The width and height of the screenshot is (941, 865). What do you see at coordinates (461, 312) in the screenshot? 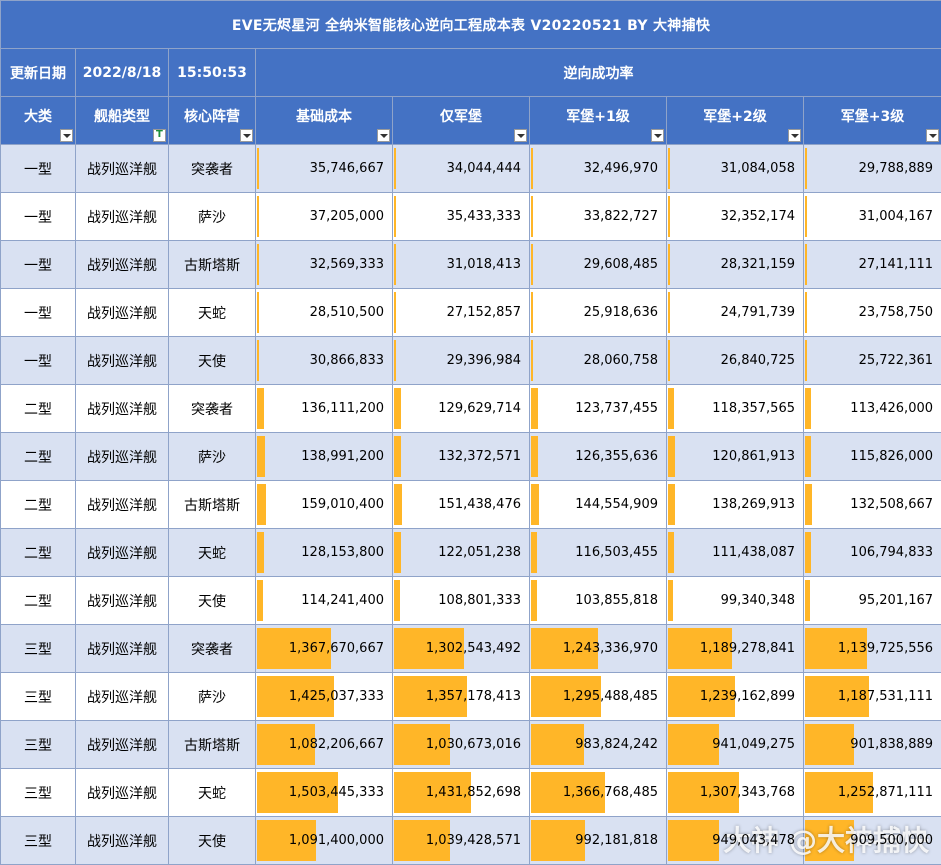
I see `cell-cost: 27,152,857` at bounding box center [461, 312].